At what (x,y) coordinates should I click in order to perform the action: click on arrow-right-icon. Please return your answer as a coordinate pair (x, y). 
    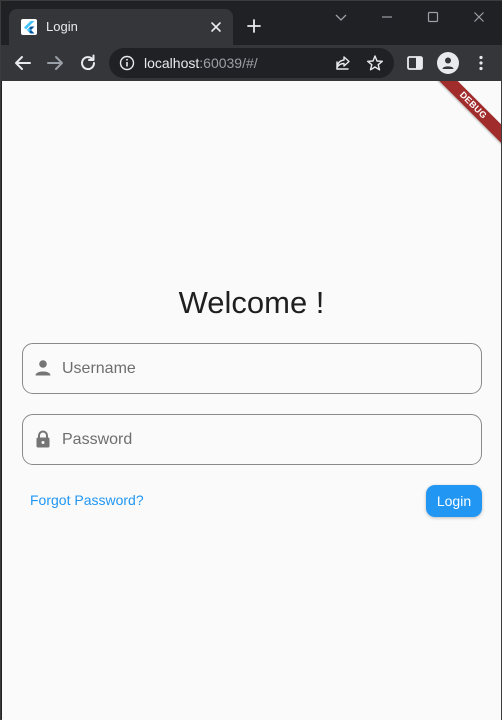
    Looking at the image, I should click on (55, 63).